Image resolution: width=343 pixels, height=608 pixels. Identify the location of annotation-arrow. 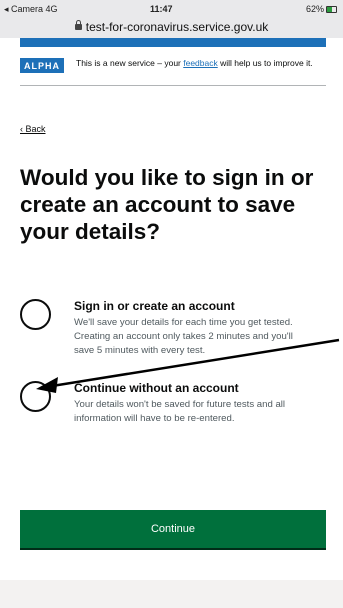
(188, 365).